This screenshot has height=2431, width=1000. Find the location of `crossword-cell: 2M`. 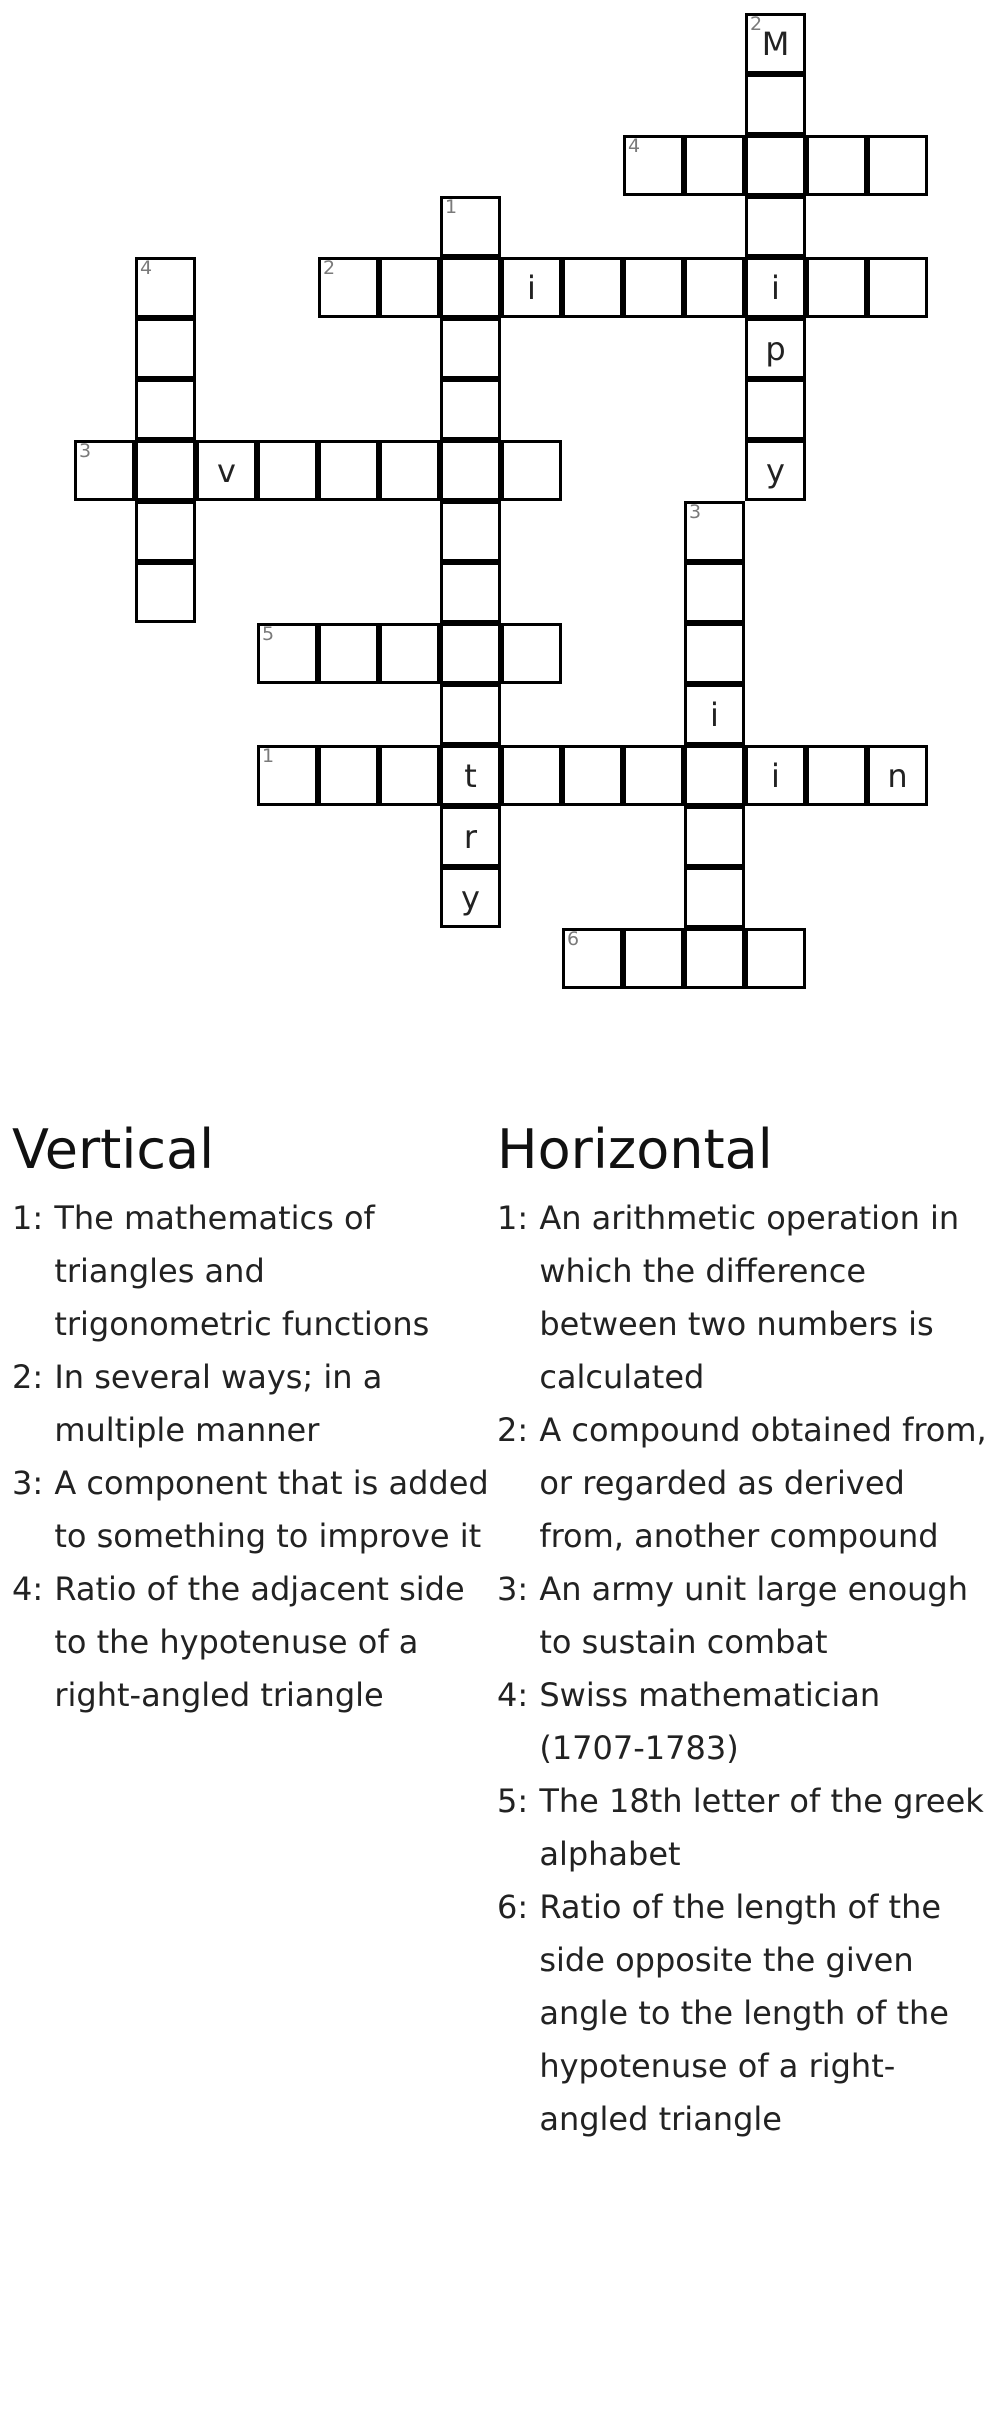

crossword-cell: 2M is located at coordinates (775, 43).